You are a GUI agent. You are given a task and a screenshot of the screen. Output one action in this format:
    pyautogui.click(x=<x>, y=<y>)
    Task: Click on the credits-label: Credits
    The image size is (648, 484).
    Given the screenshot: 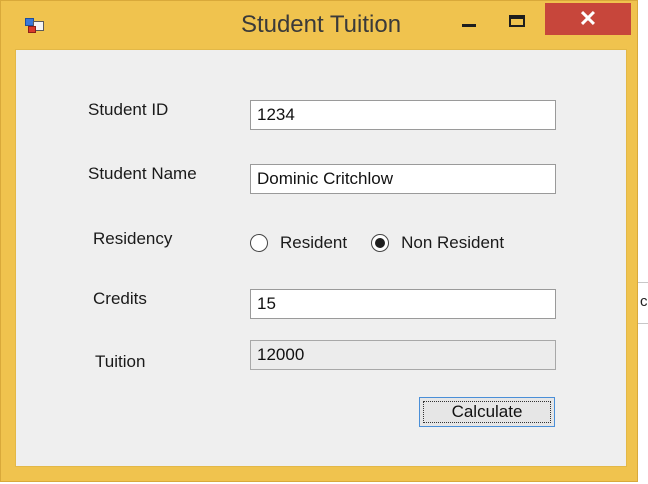 What is the action you would take?
    pyautogui.click(x=120, y=298)
    